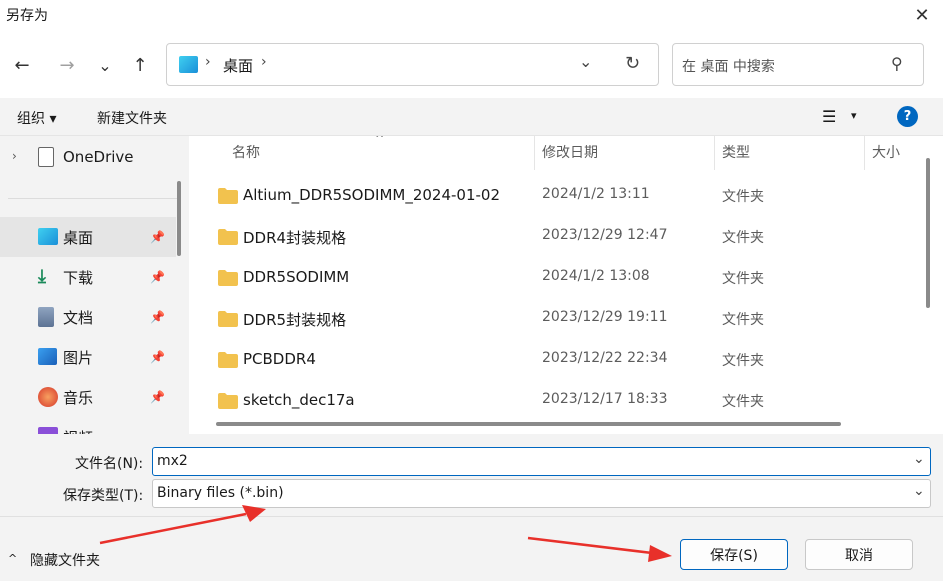 Image resolution: width=943 pixels, height=581 pixels. I want to click on file-row: PCBDDR4 2023/12/22 22:34 文件夹, so click(552, 359).